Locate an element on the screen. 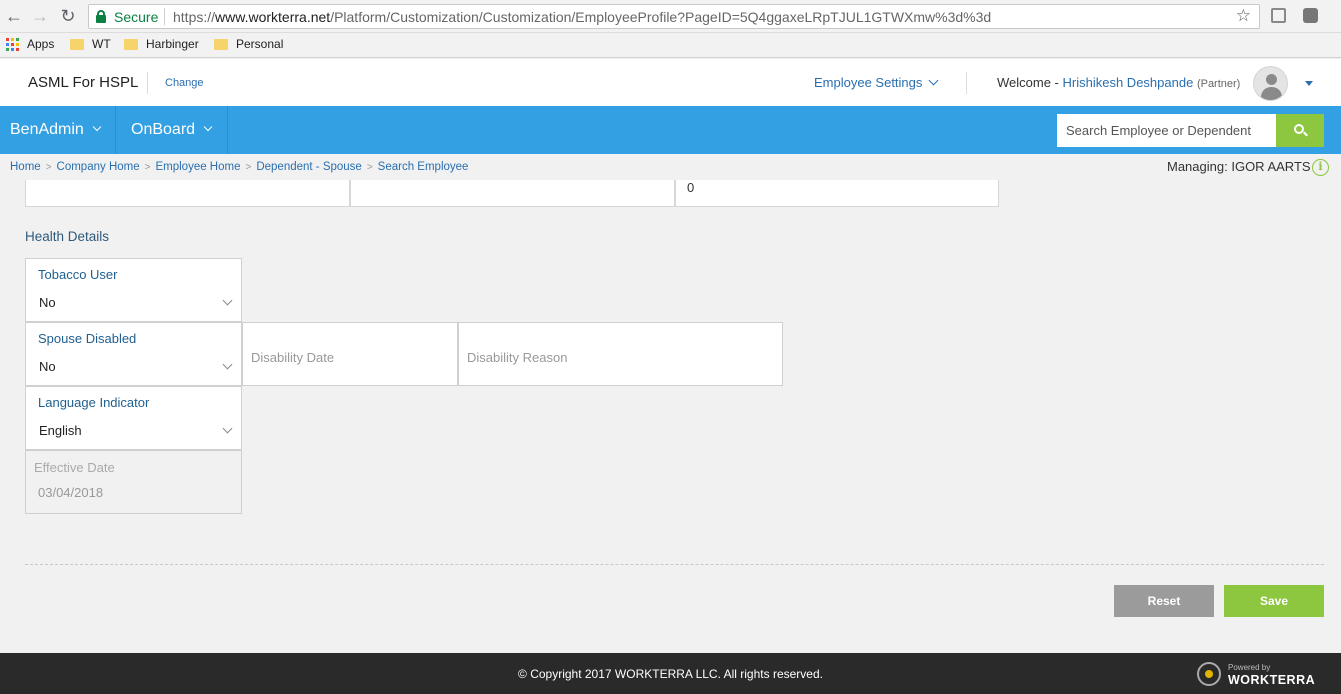 The image size is (1341, 694). tobacco-user-value: No is located at coordinates (47, 302).